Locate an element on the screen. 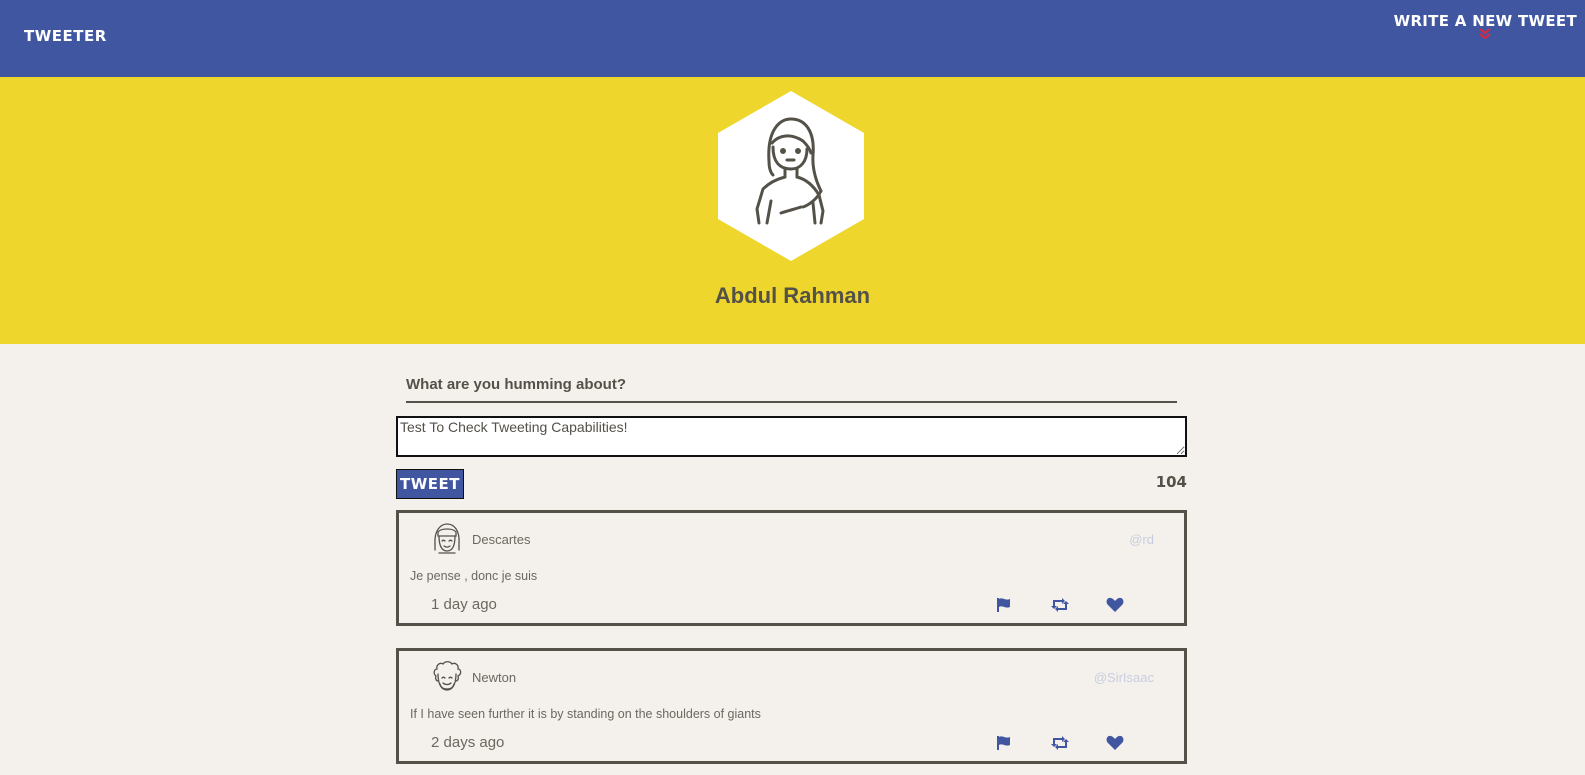  curly-avatar-icon is located at coordinates (447, 679).